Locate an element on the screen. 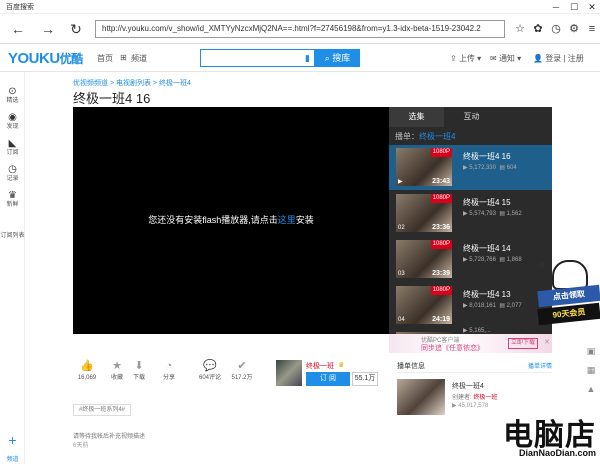  vip-promo: ✕ 点击领取 90天会员 is located at coordinates (568, 302).